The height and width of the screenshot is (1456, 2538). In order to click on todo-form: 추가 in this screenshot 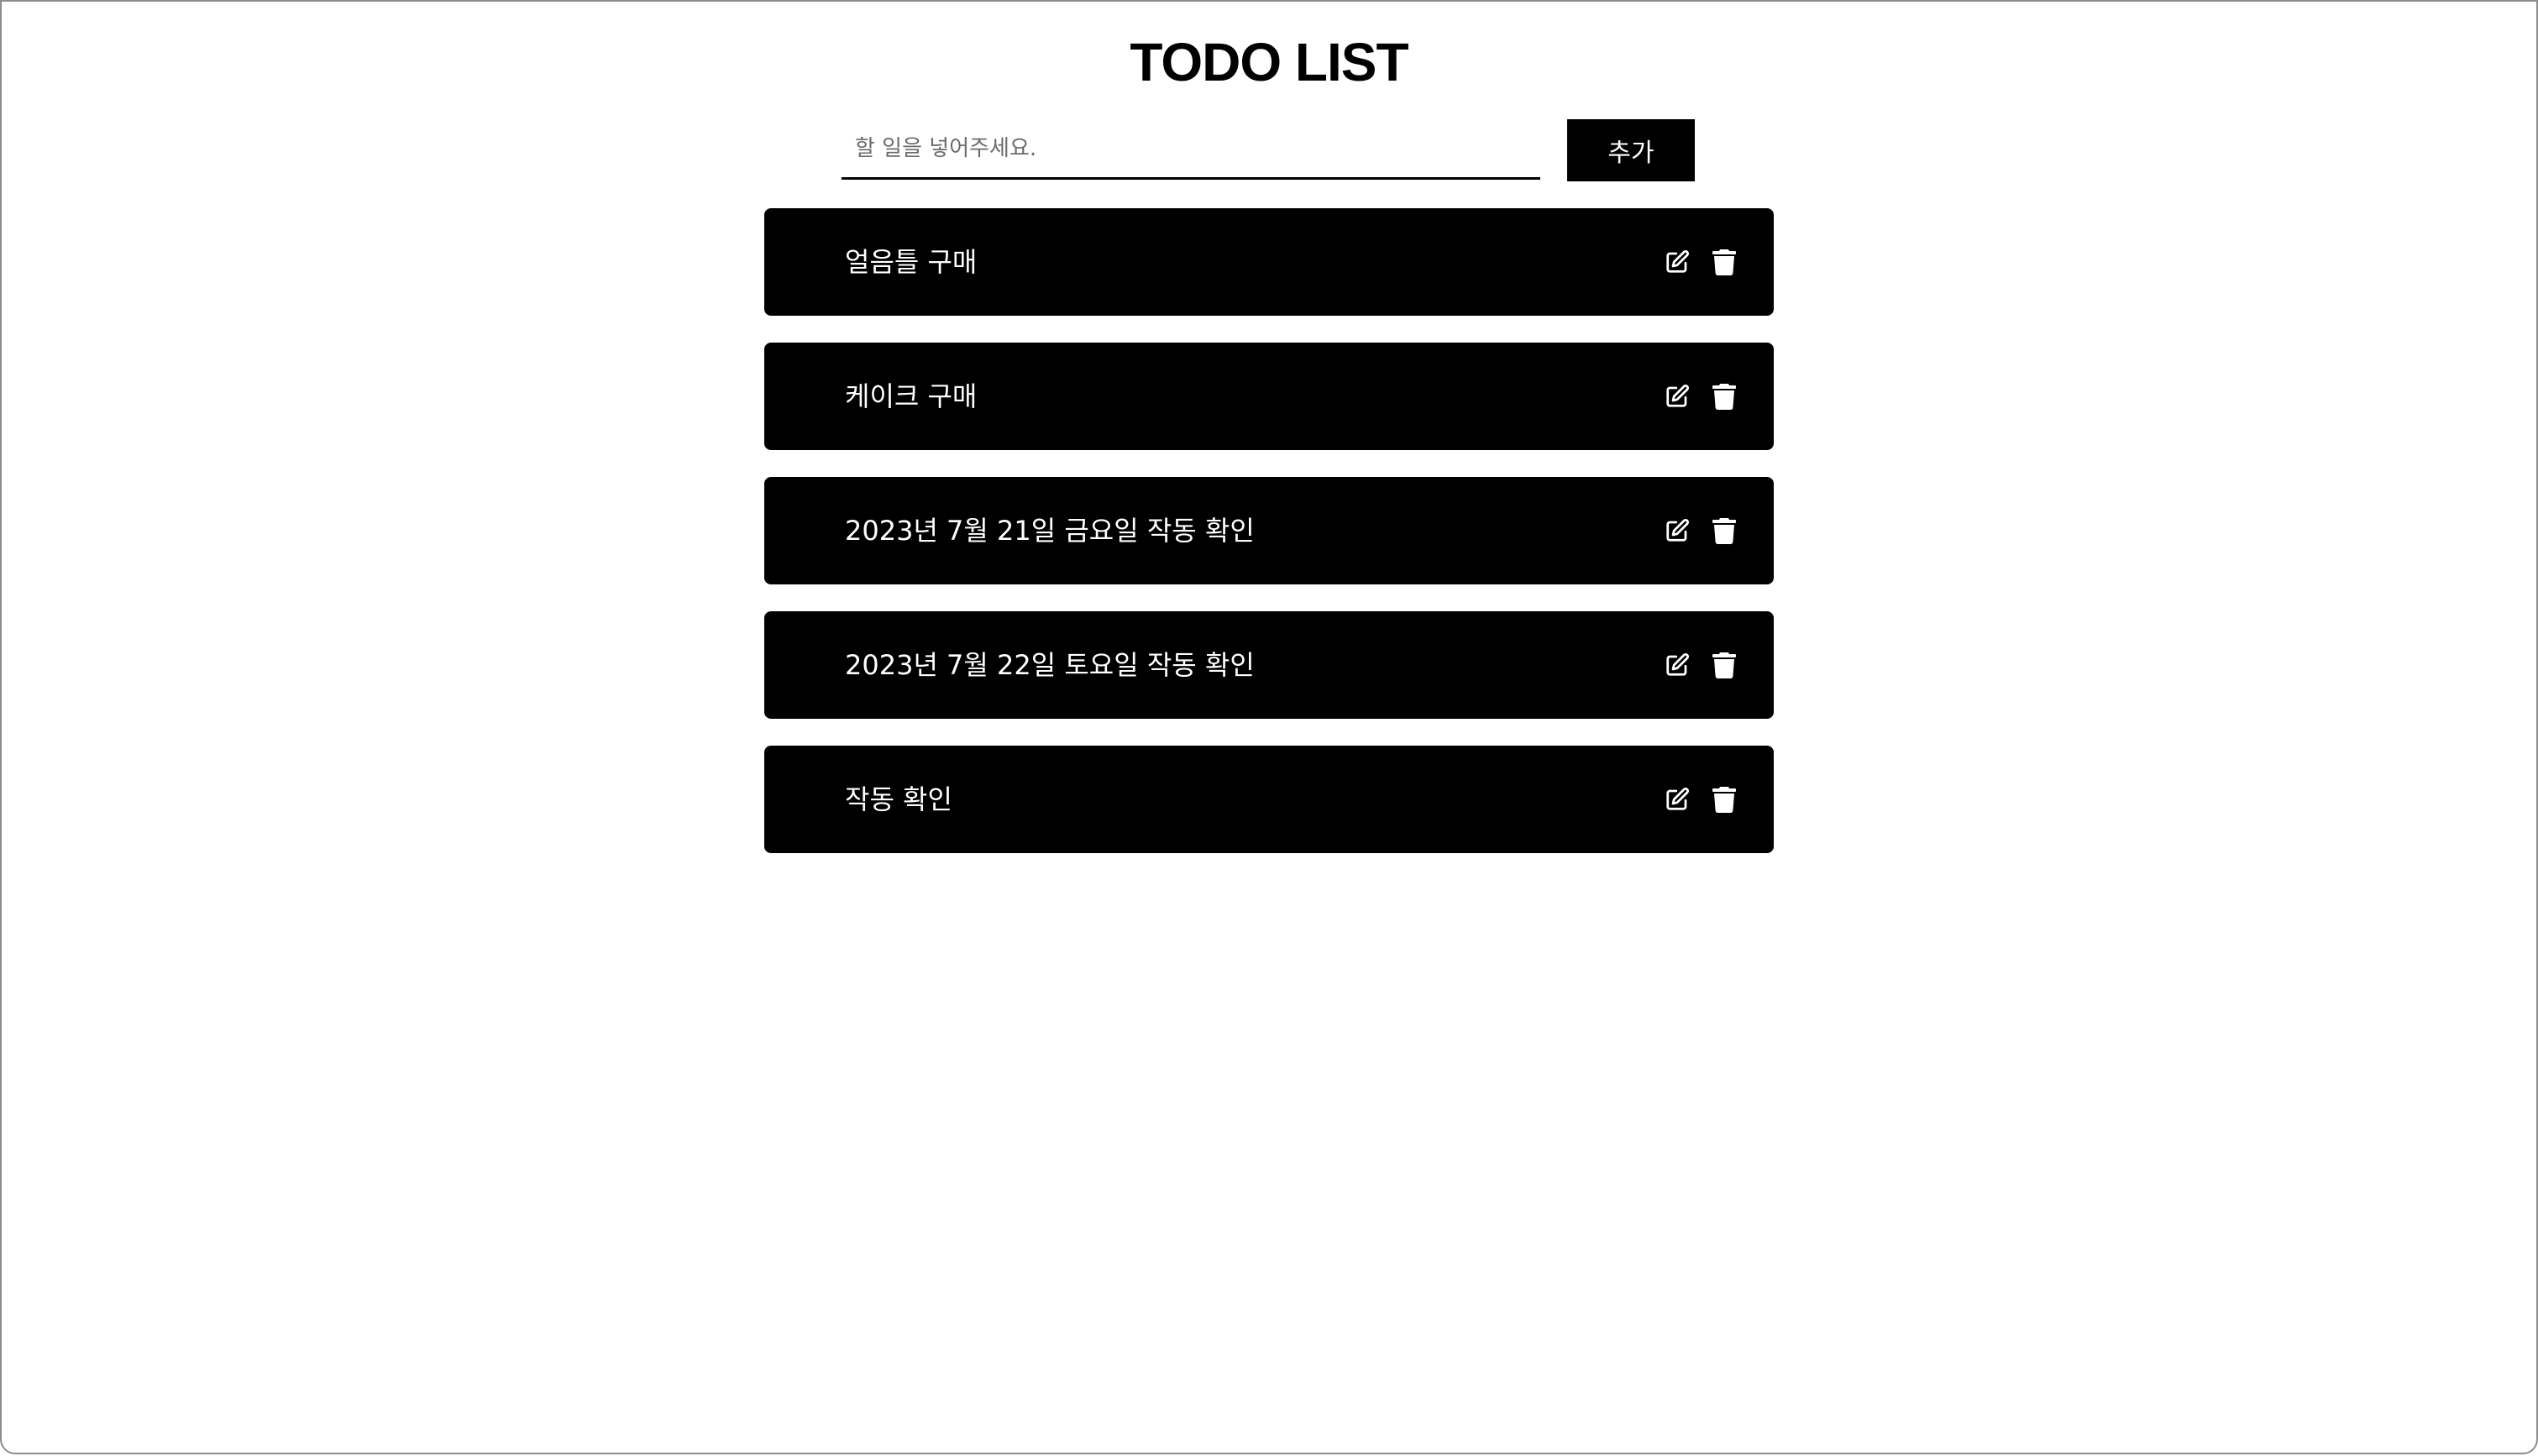, I will do `click(1268, 151)`.